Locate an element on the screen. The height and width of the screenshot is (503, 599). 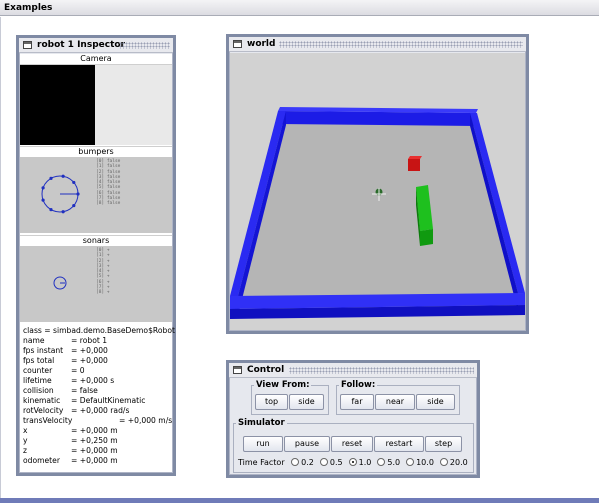
follow-far-button: far is located at coordinates (357, 402).